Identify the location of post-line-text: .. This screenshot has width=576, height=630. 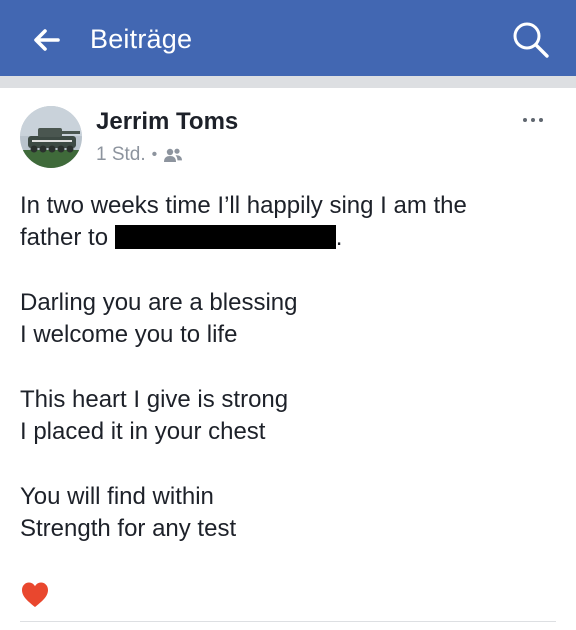
(339, 237).